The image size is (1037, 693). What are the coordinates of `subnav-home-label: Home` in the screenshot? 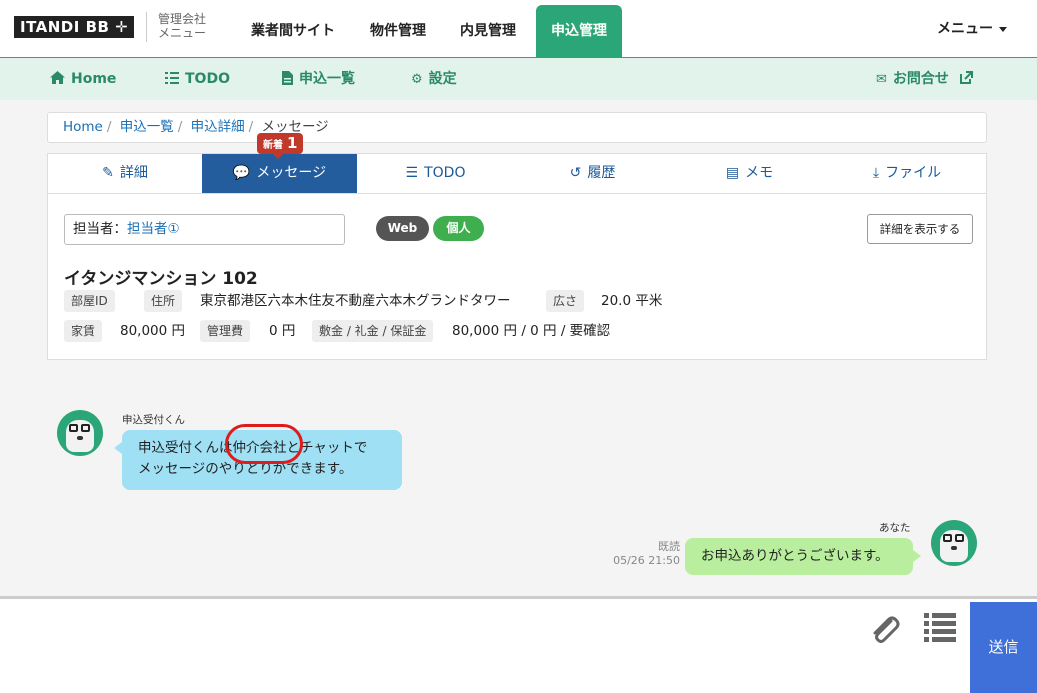 It's located at (94, 79).